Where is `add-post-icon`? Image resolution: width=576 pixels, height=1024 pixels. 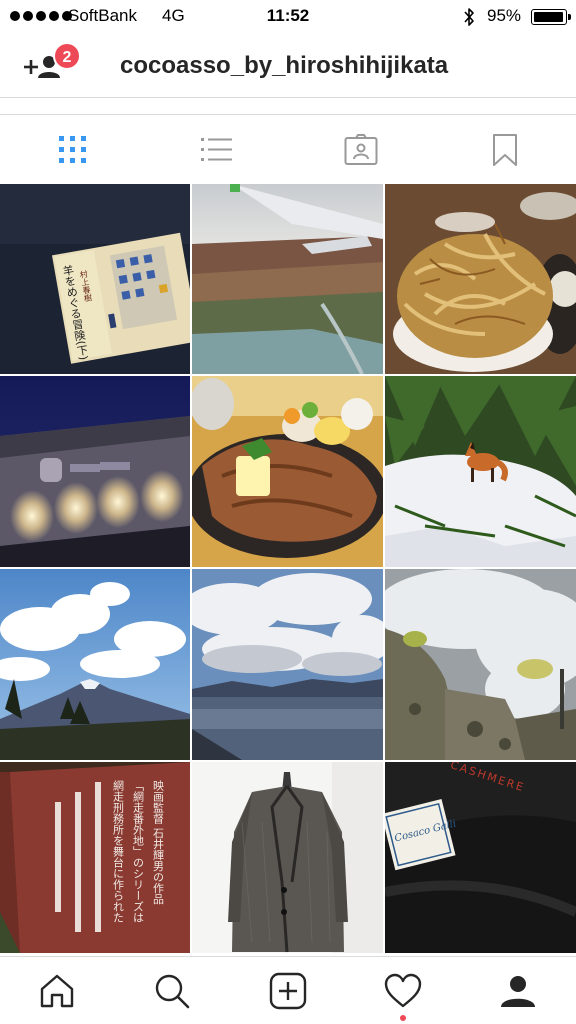
add-post-icon is located at coordinates (288, 991).